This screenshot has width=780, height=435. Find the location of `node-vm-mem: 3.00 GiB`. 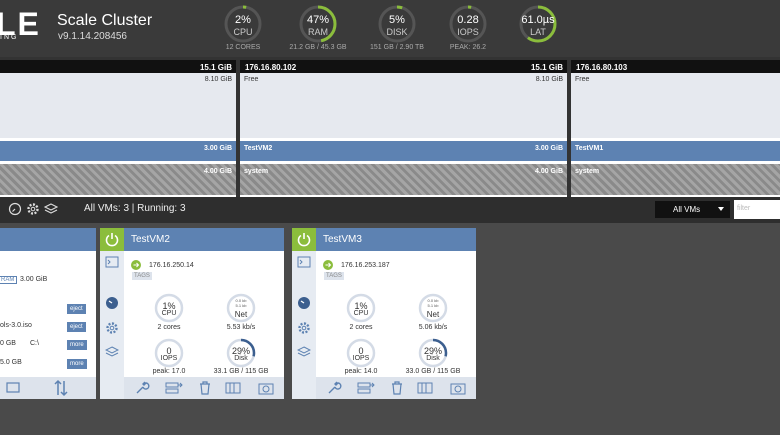

node-vm-mem: 3.00 GiB is located at coordinates (118, 151).